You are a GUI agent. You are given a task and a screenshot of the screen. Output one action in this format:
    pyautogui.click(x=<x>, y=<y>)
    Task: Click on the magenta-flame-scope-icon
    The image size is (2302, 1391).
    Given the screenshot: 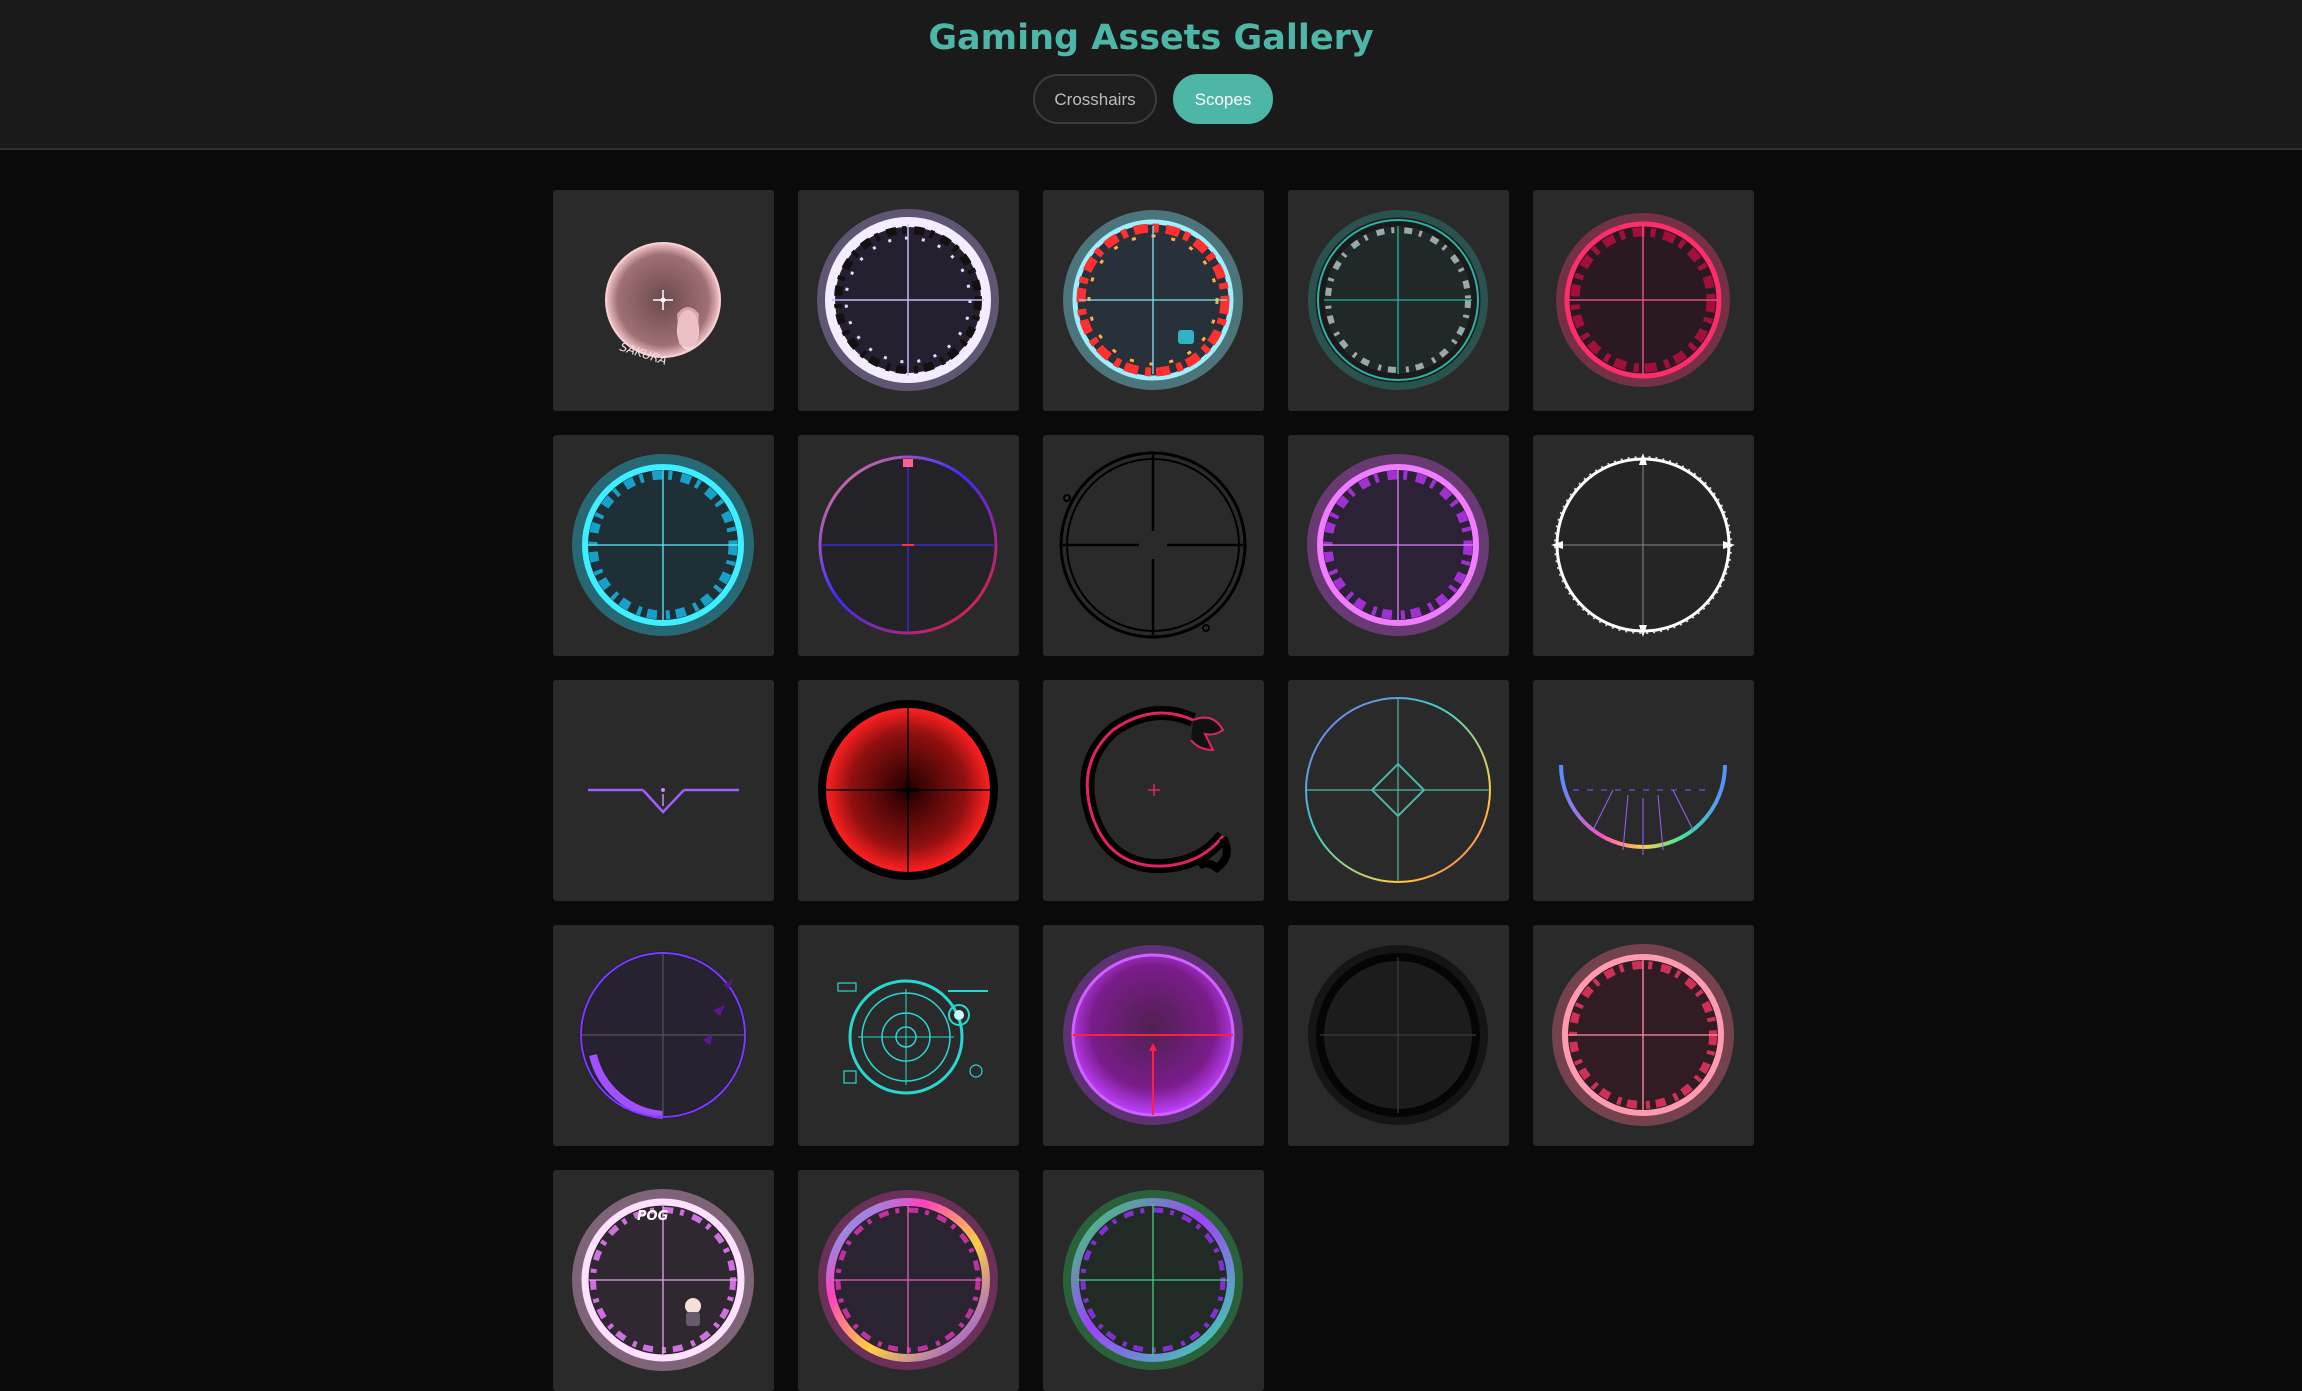 What is the action you would take?
    pyautogui.click(x=1398, y=545)
    